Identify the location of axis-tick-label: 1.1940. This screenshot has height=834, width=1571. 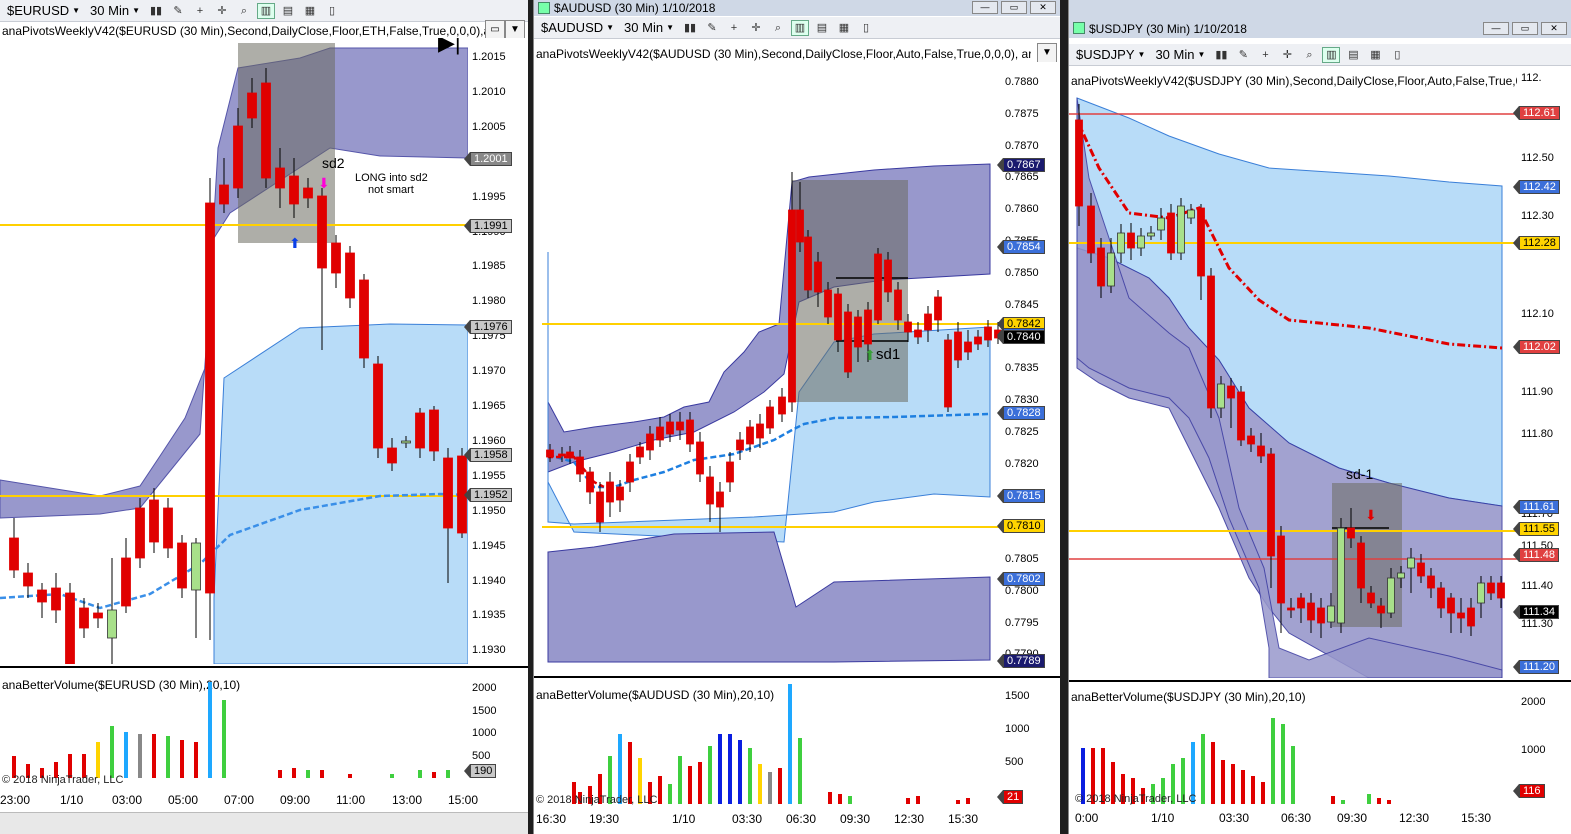
(489, 580).